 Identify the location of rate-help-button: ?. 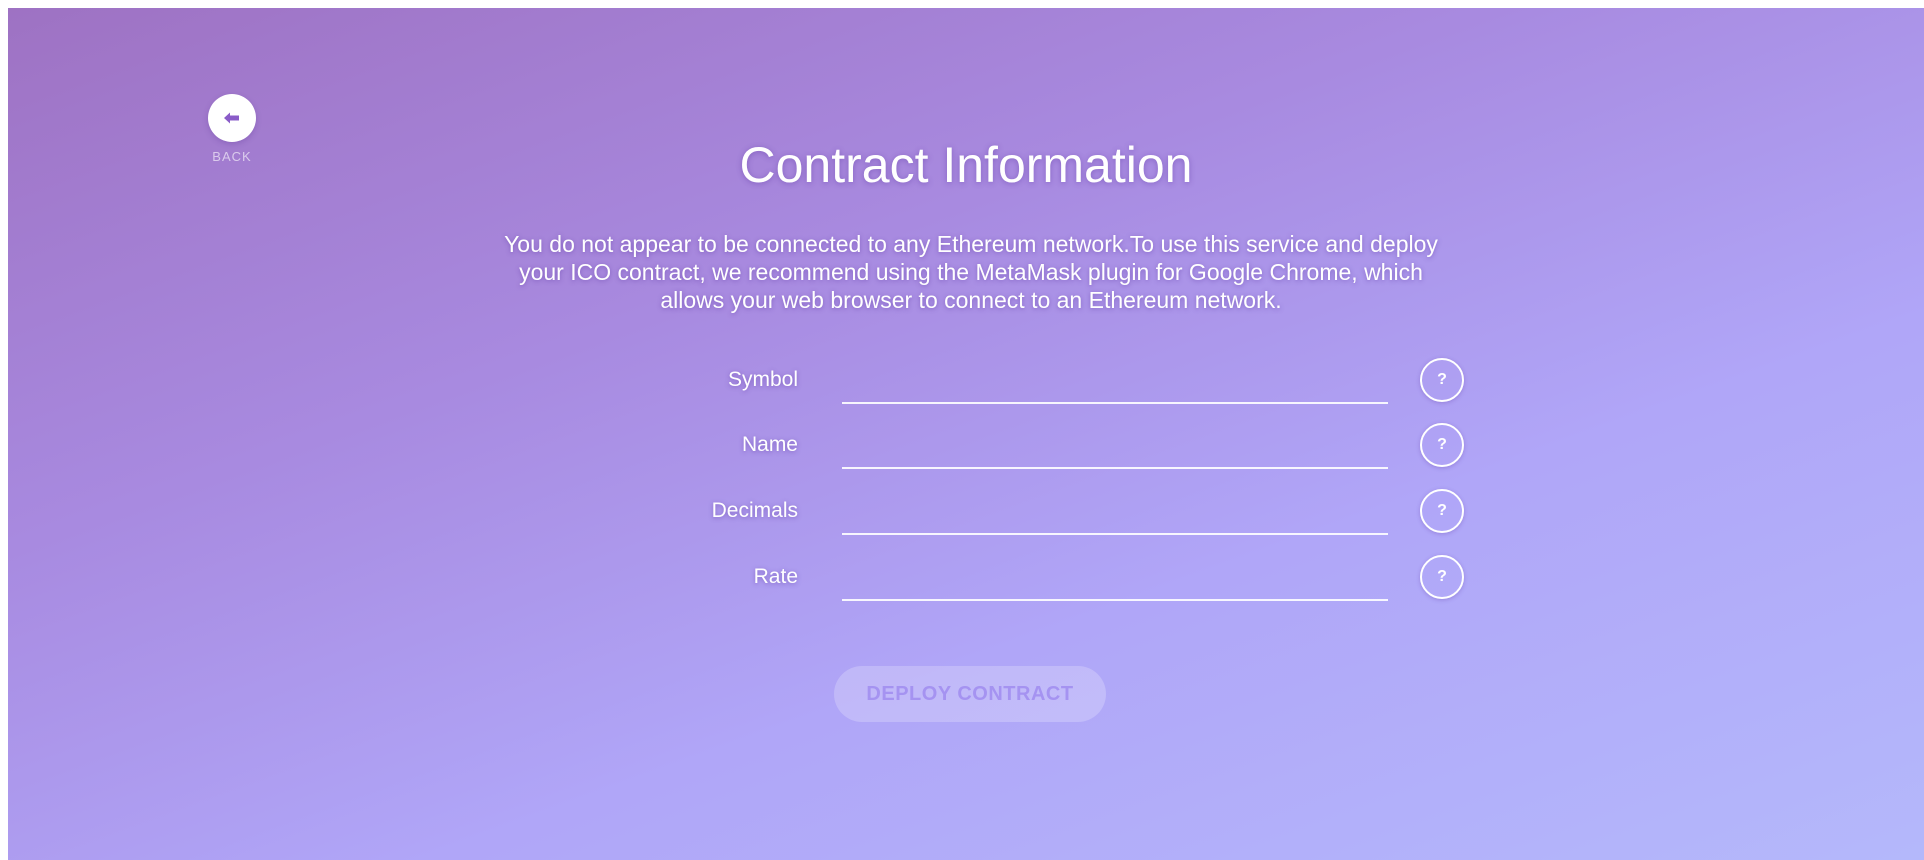
(1442, 577).